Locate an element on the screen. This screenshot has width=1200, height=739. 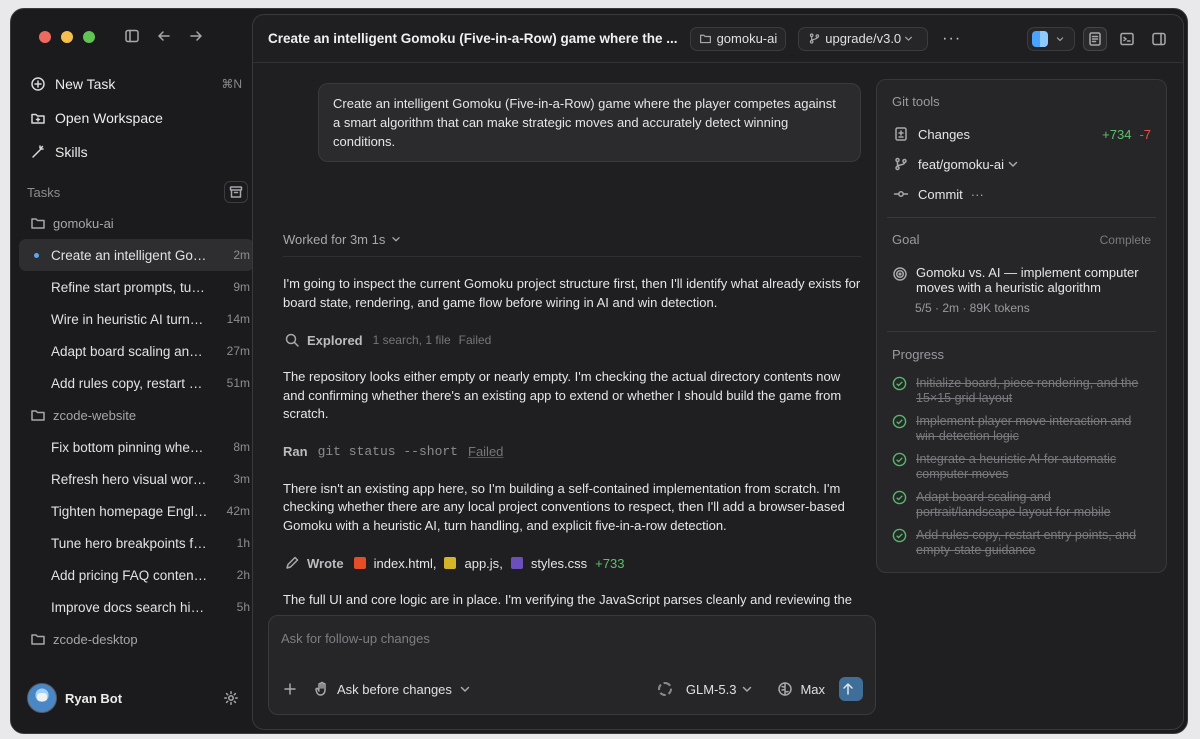
changes-row: Changes +734 -7 is located at coordinates (1021, 134).